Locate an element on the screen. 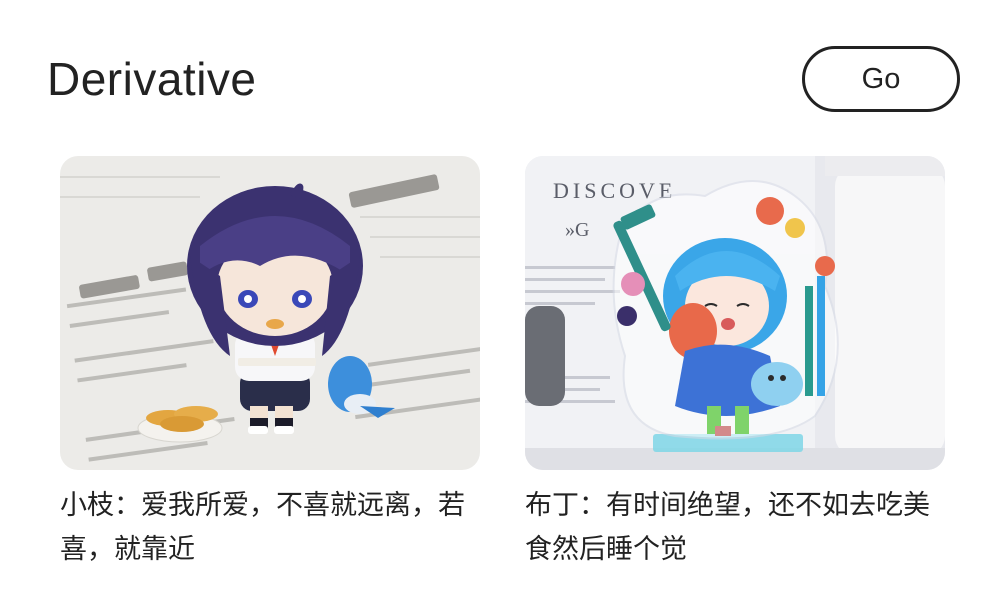  magazine-text-2: »G is located at coordinates (577, 230).